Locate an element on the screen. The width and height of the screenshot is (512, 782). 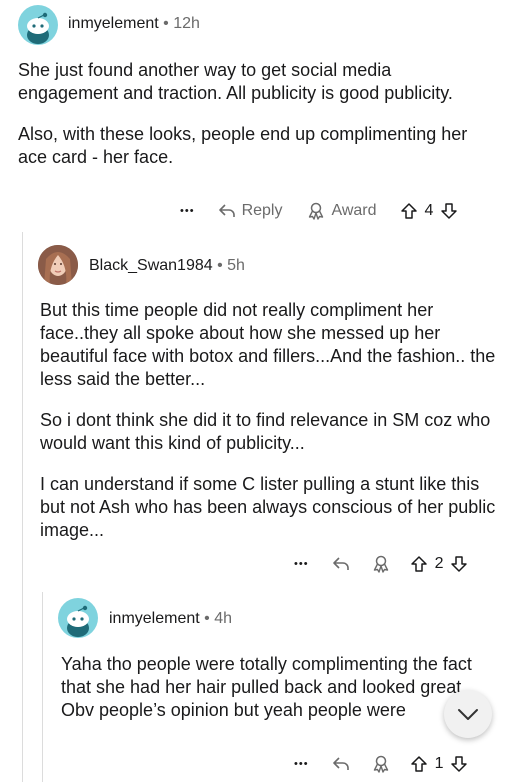
comment-meta: inmyelement • 12h is located at coordinates (134, 24).